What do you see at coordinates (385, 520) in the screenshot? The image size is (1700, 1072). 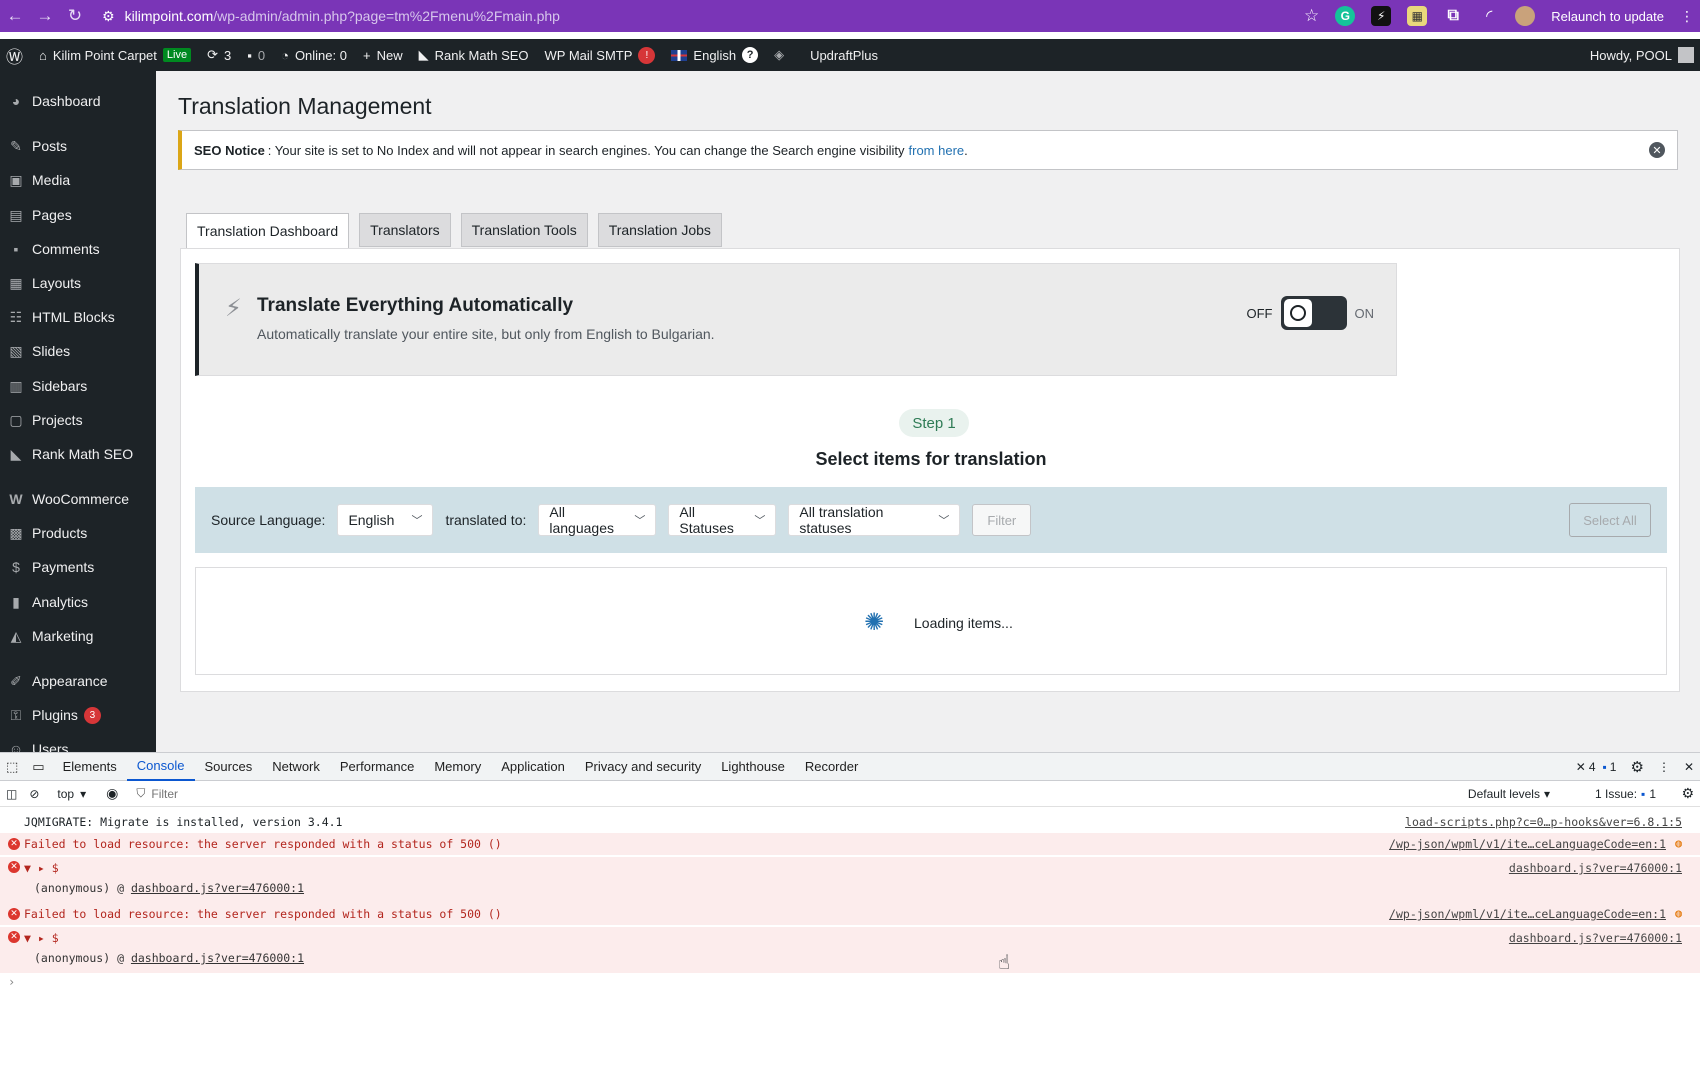 I see `source-language-select: English ﹀` at bounding box center [385, 520].